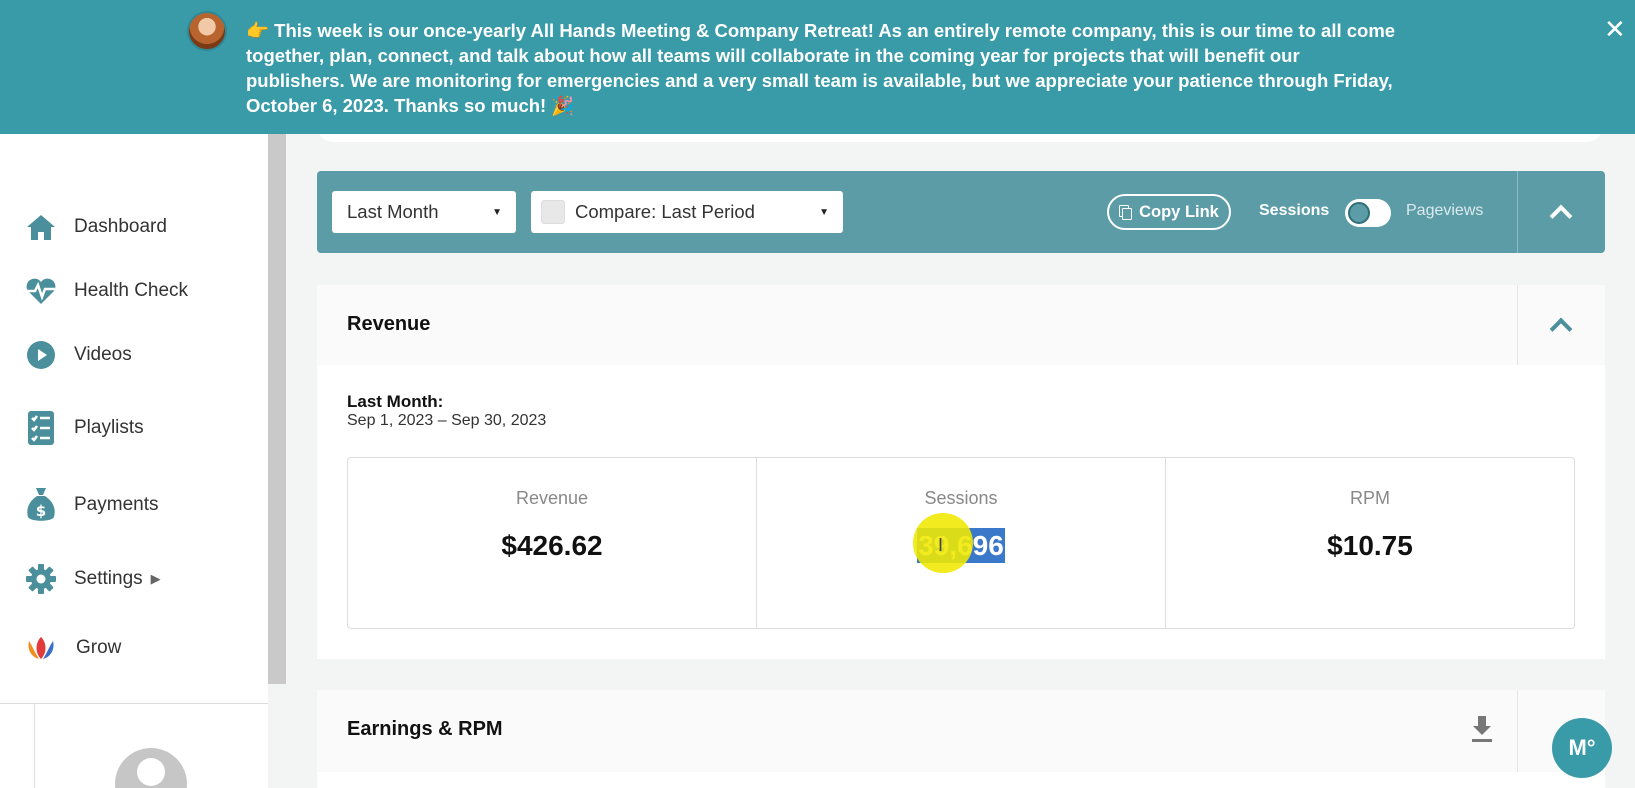 Image resolution: width=1635 pixels, height=788 pixels. What do you see at coordinates (131, 290) in the screenshot?
I see `sidebar-item-label: Health Check` at bounding box center [131, 290].